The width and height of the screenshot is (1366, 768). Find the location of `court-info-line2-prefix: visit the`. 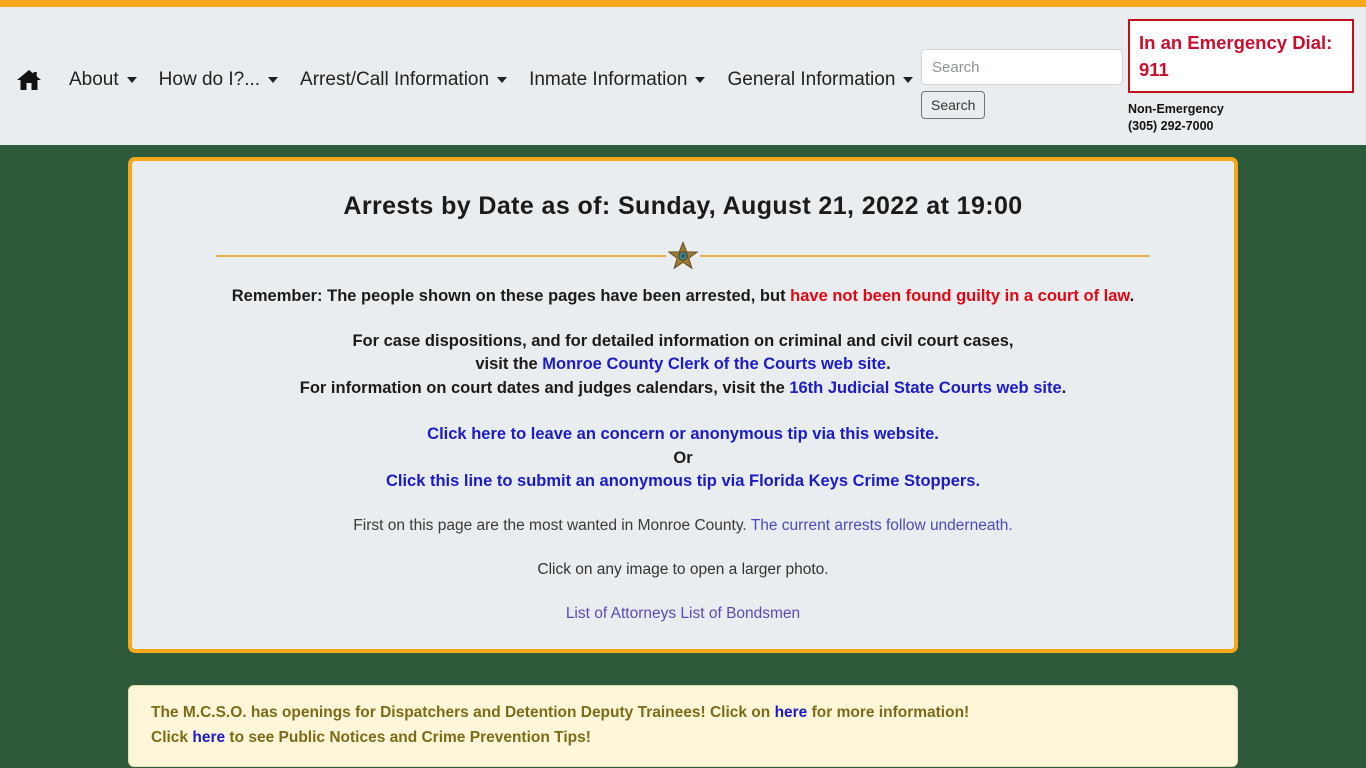

court-info-line2-prefix: visit the is located at coordinates (509, 364).